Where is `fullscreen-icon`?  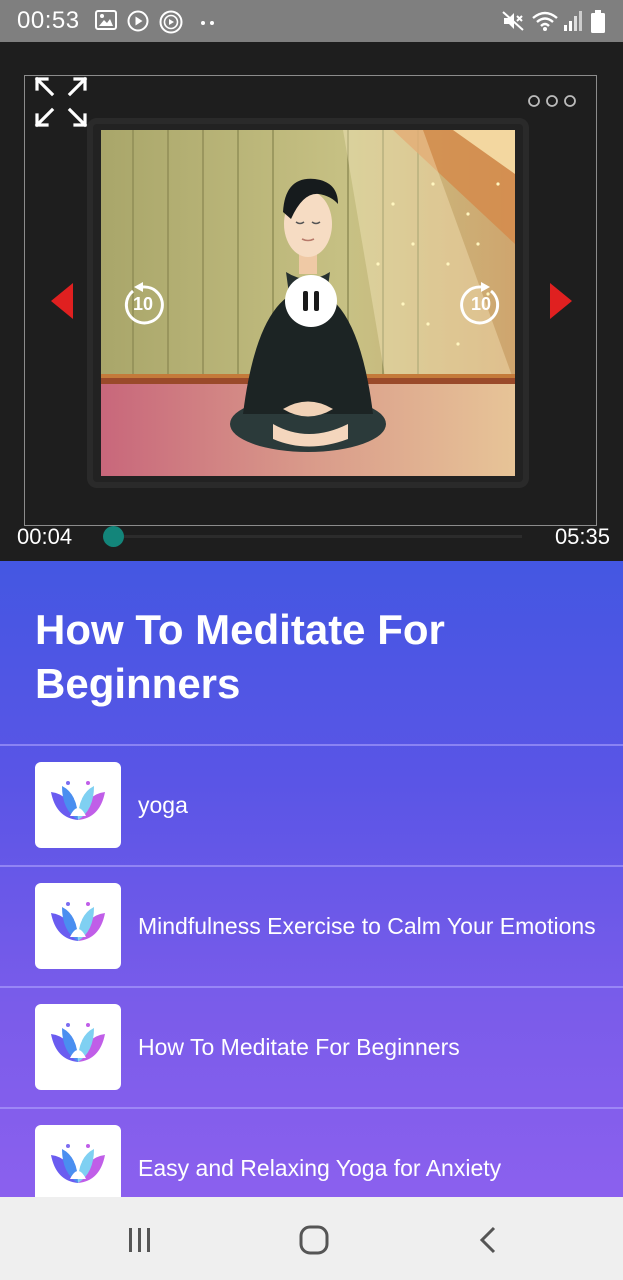 fullscreen-icon is located at coordinates (61, 104).